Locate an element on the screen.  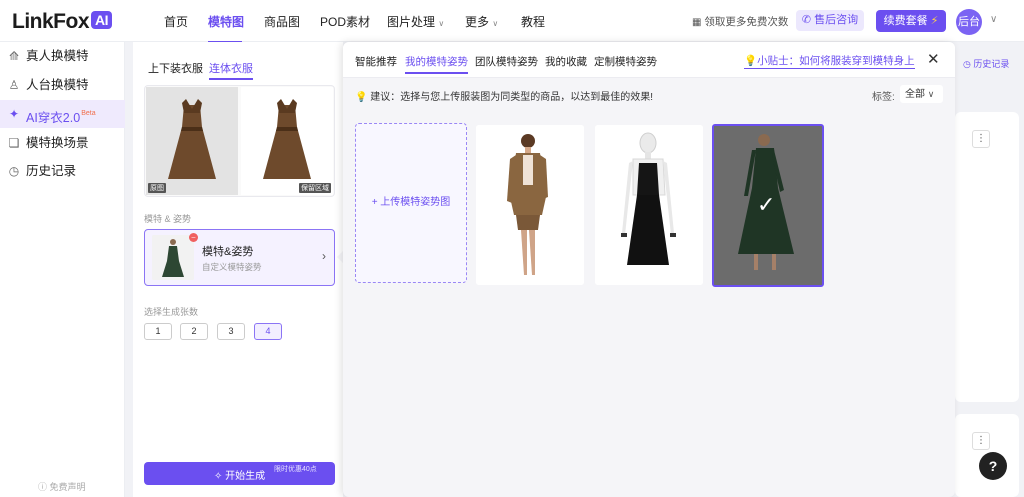
sidebar-item-ai-dress: ✦ AI穿衣2.0Beta is located at coordinates (62, 114).